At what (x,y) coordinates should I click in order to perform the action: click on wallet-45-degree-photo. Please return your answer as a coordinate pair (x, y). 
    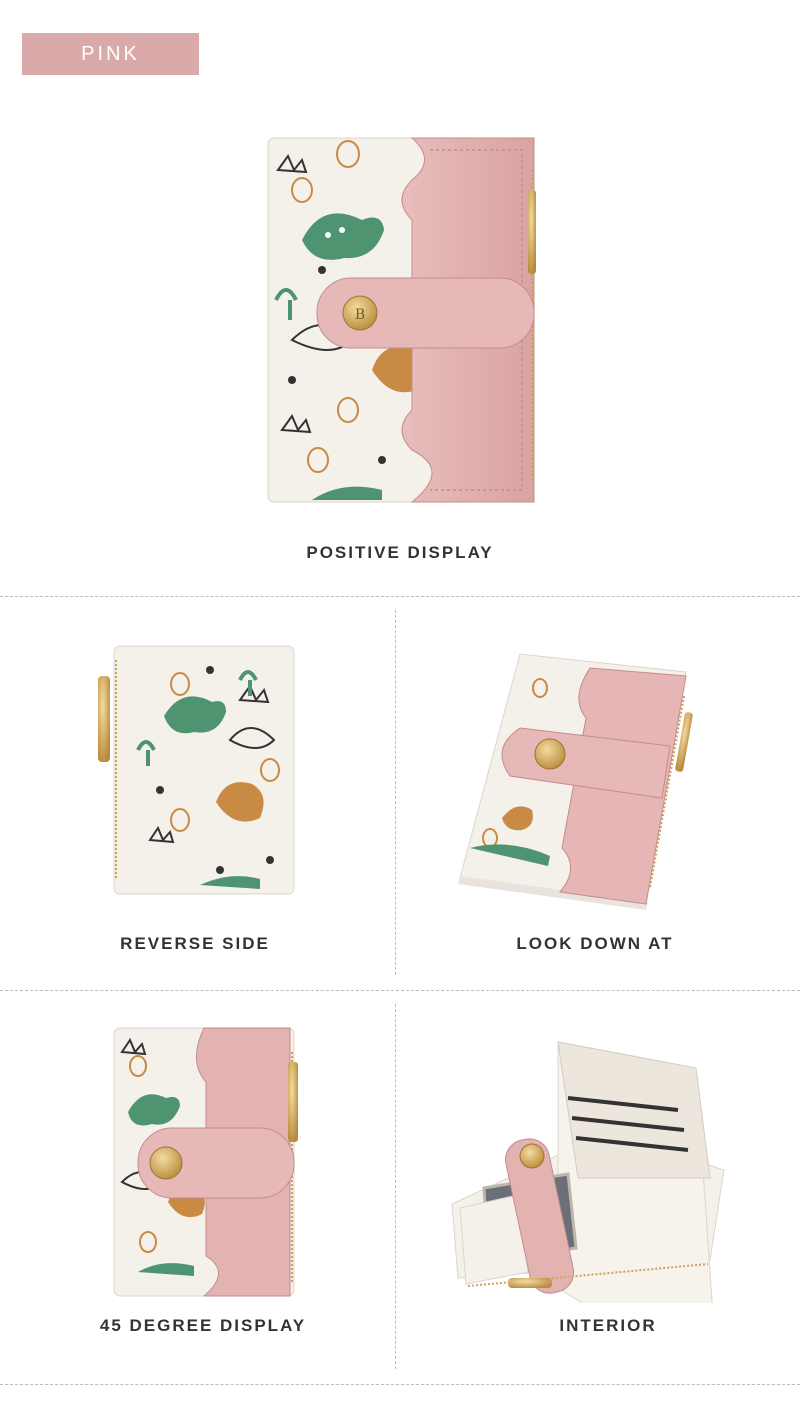
    Looking at the image, I should click on (208, 1162).